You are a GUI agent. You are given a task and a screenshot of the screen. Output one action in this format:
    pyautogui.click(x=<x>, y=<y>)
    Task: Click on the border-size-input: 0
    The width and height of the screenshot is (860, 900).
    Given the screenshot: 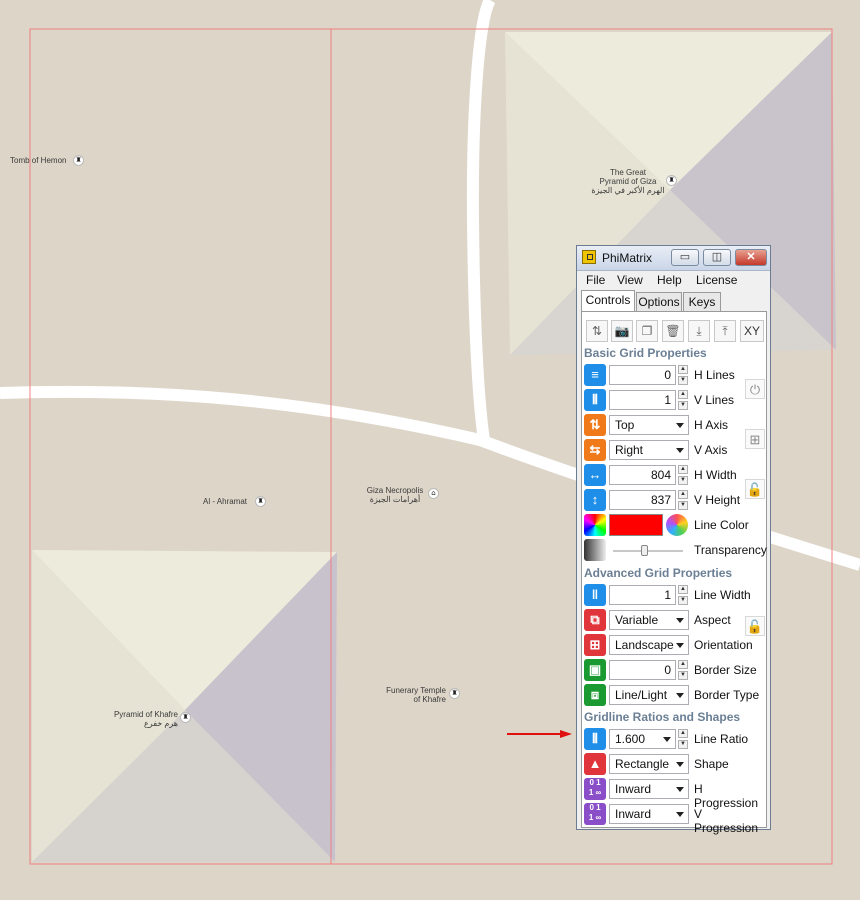 What is the action you would take?
    pyautogui.click(x=642, y=670)
    